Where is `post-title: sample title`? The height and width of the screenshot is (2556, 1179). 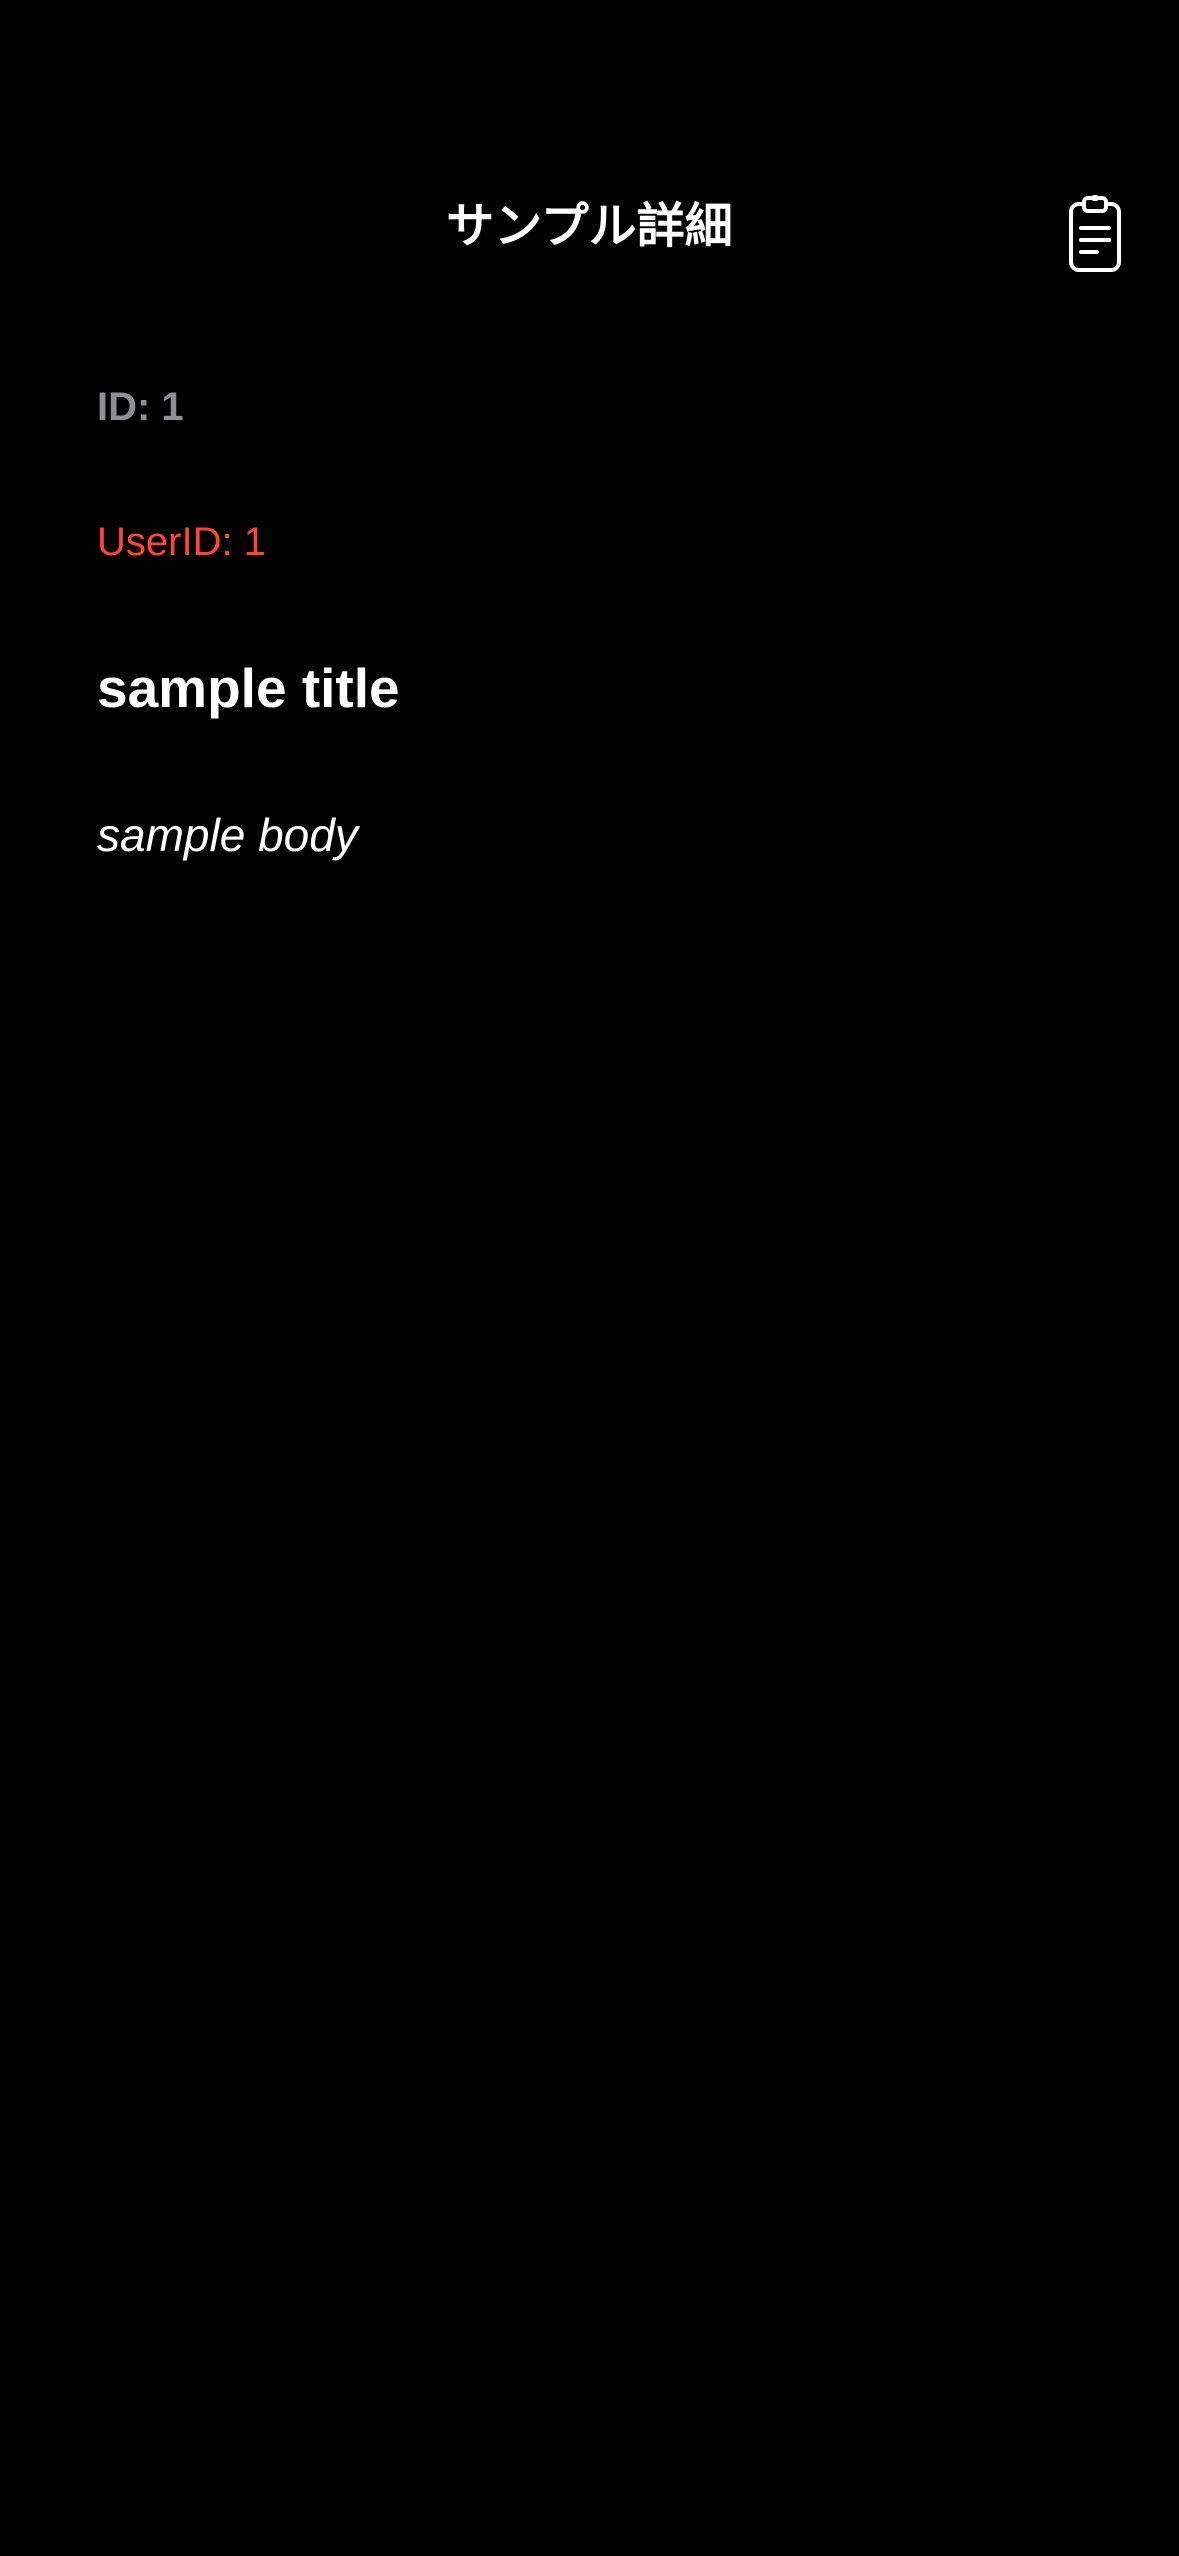
post-title: sample title is located at coordinates (248, 688).